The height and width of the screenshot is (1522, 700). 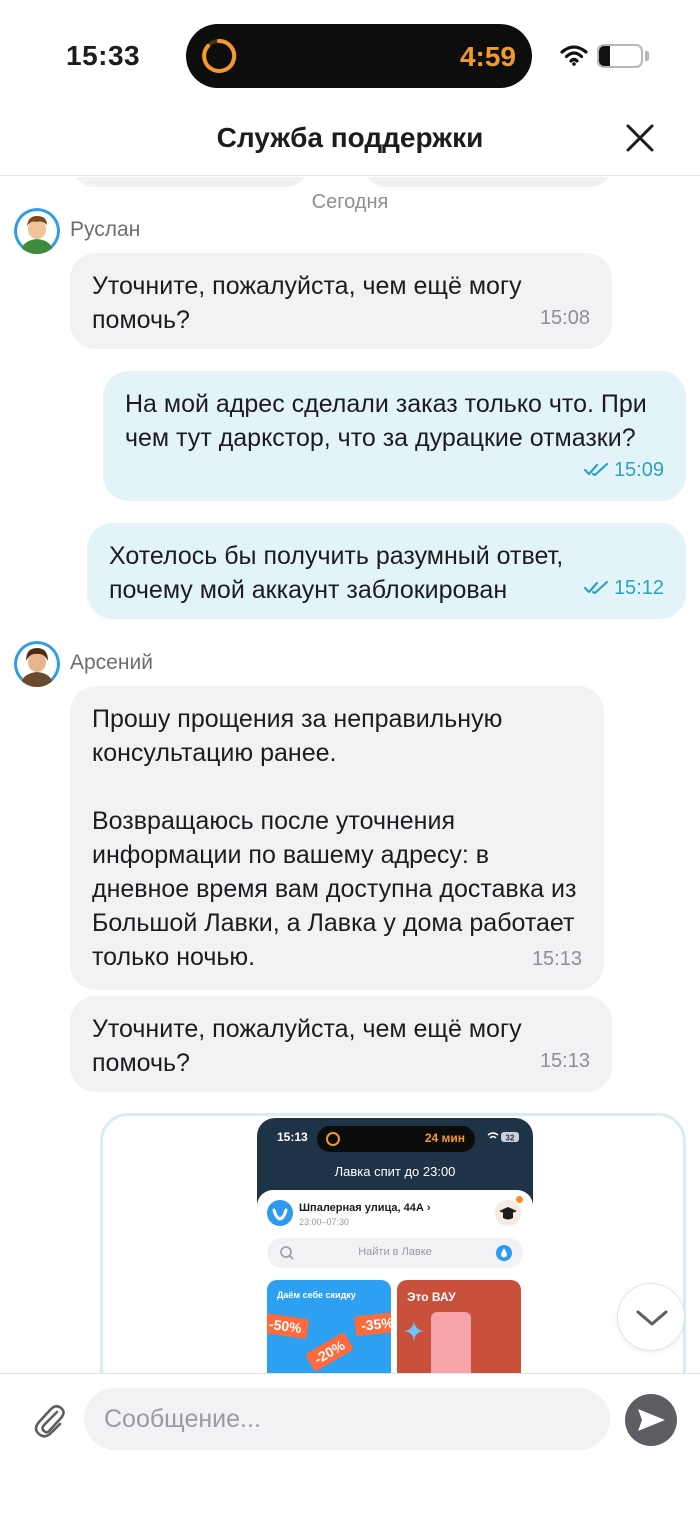 I want to click on wifi-battery-icon: 32, so click(x=503, y=1137).